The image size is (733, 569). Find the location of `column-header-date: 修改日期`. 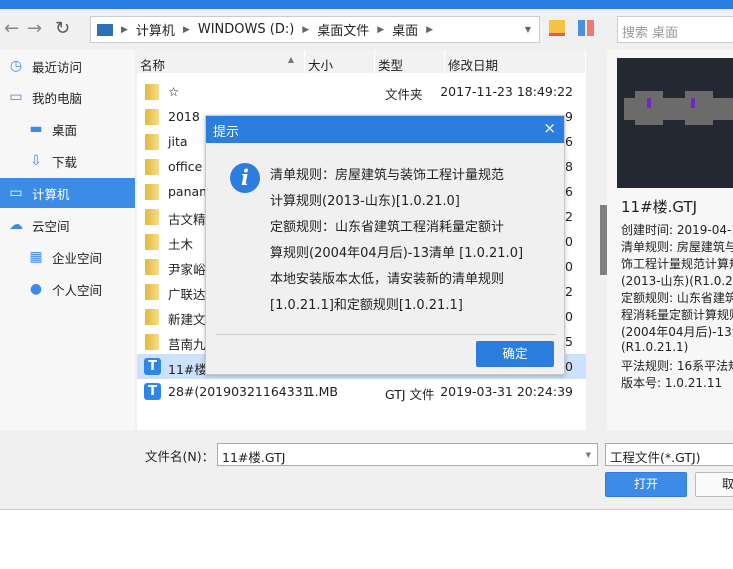

column-header-date: 修改日期 is located at coordinates (515, 61).